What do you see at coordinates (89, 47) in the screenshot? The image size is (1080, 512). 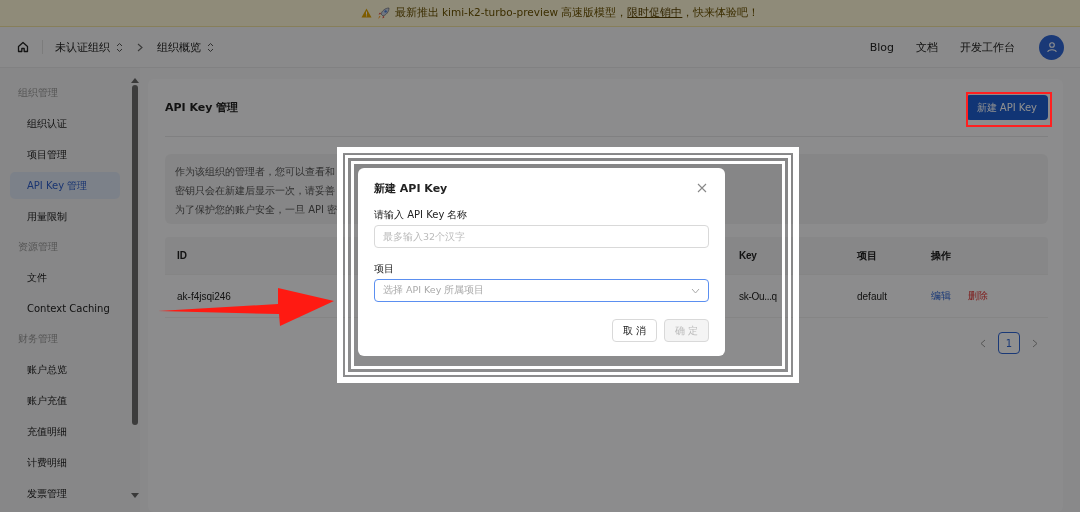 I see `org-switcher: 未认证组织` at bounding box center [89, 47].